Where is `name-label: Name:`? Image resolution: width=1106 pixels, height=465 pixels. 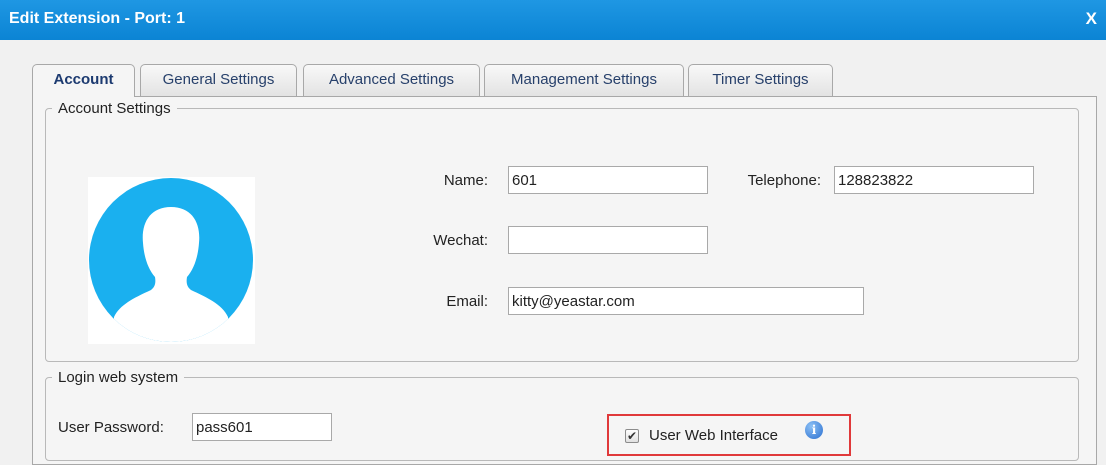 name-label: Name: is located at coordinates (465, 180).